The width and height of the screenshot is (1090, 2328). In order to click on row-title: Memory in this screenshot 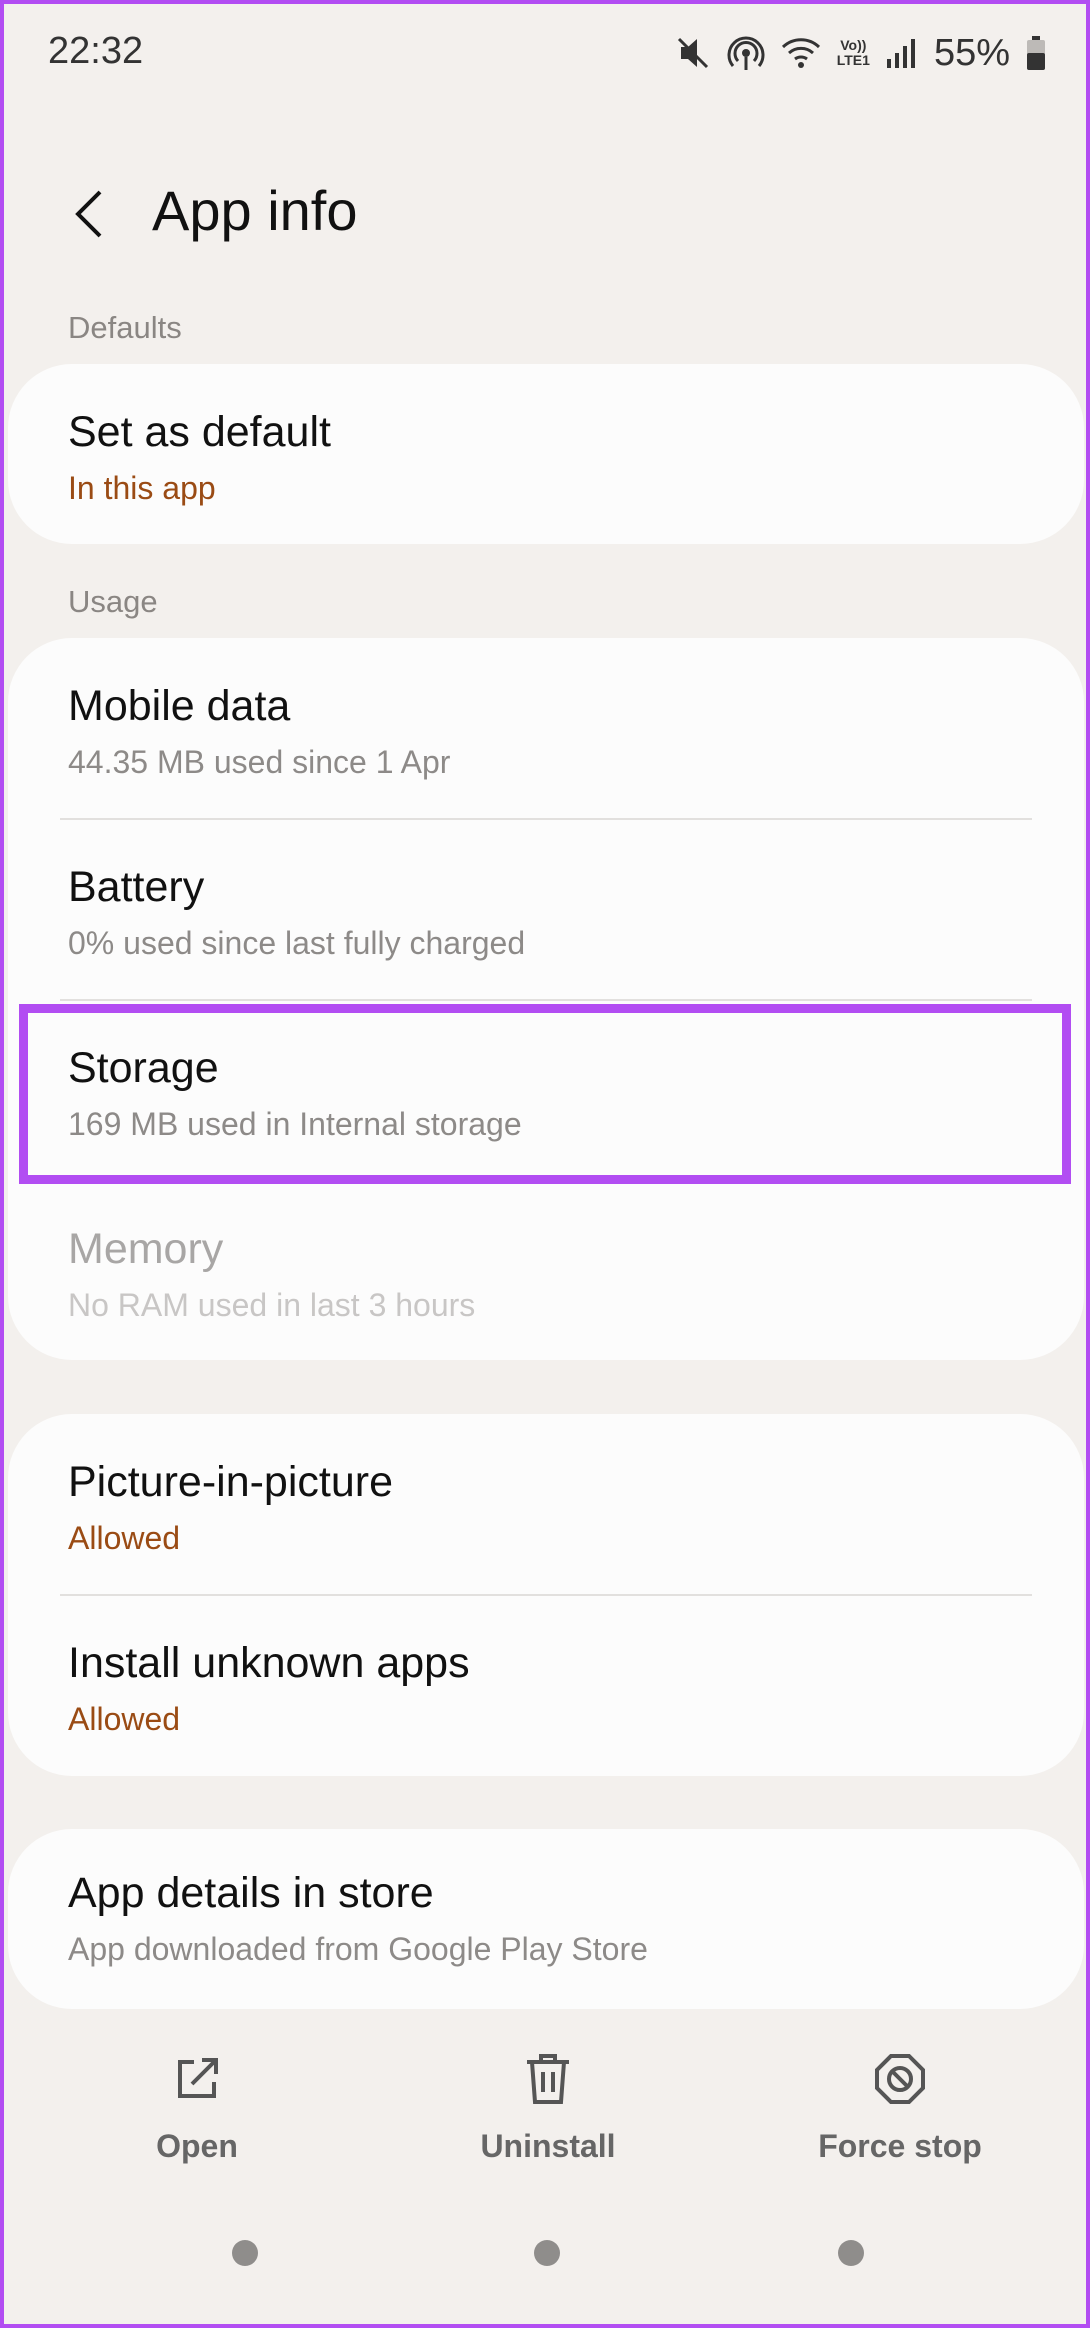, I will do `click(146, 1249)`.